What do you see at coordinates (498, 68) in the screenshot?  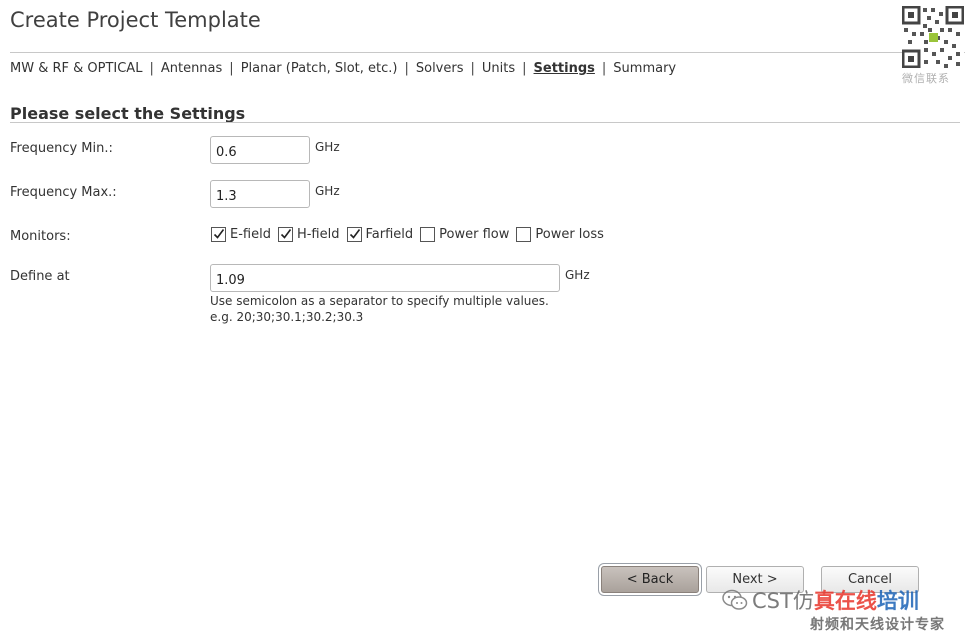 I see `breadcrumb-item-units: Units` at bounding box center [498, 68].